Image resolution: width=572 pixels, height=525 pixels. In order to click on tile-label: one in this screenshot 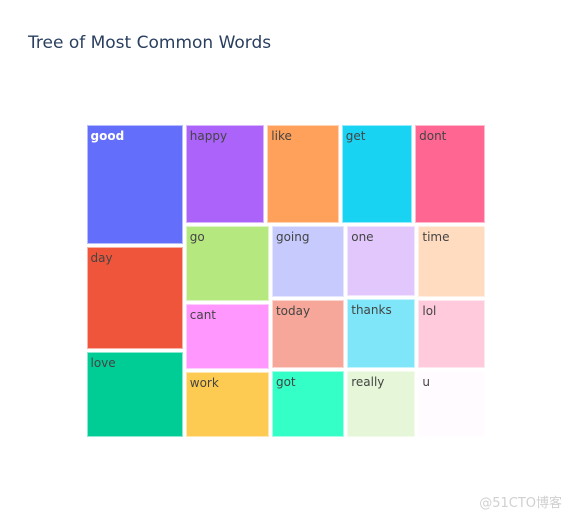, I will do `click(362, 237)`.